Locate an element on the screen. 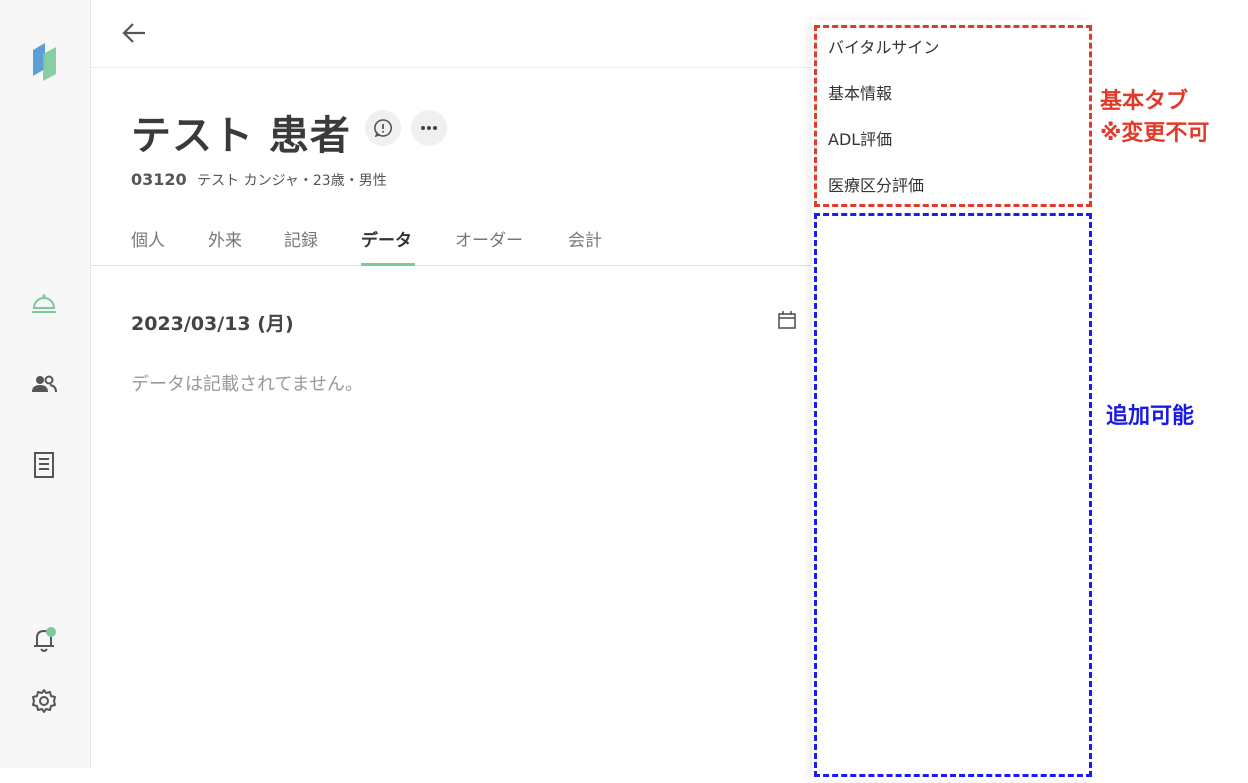 The height and width of the screenshot is (783, 1248). dome-cloche-icon is located at coordinates (44, 303).